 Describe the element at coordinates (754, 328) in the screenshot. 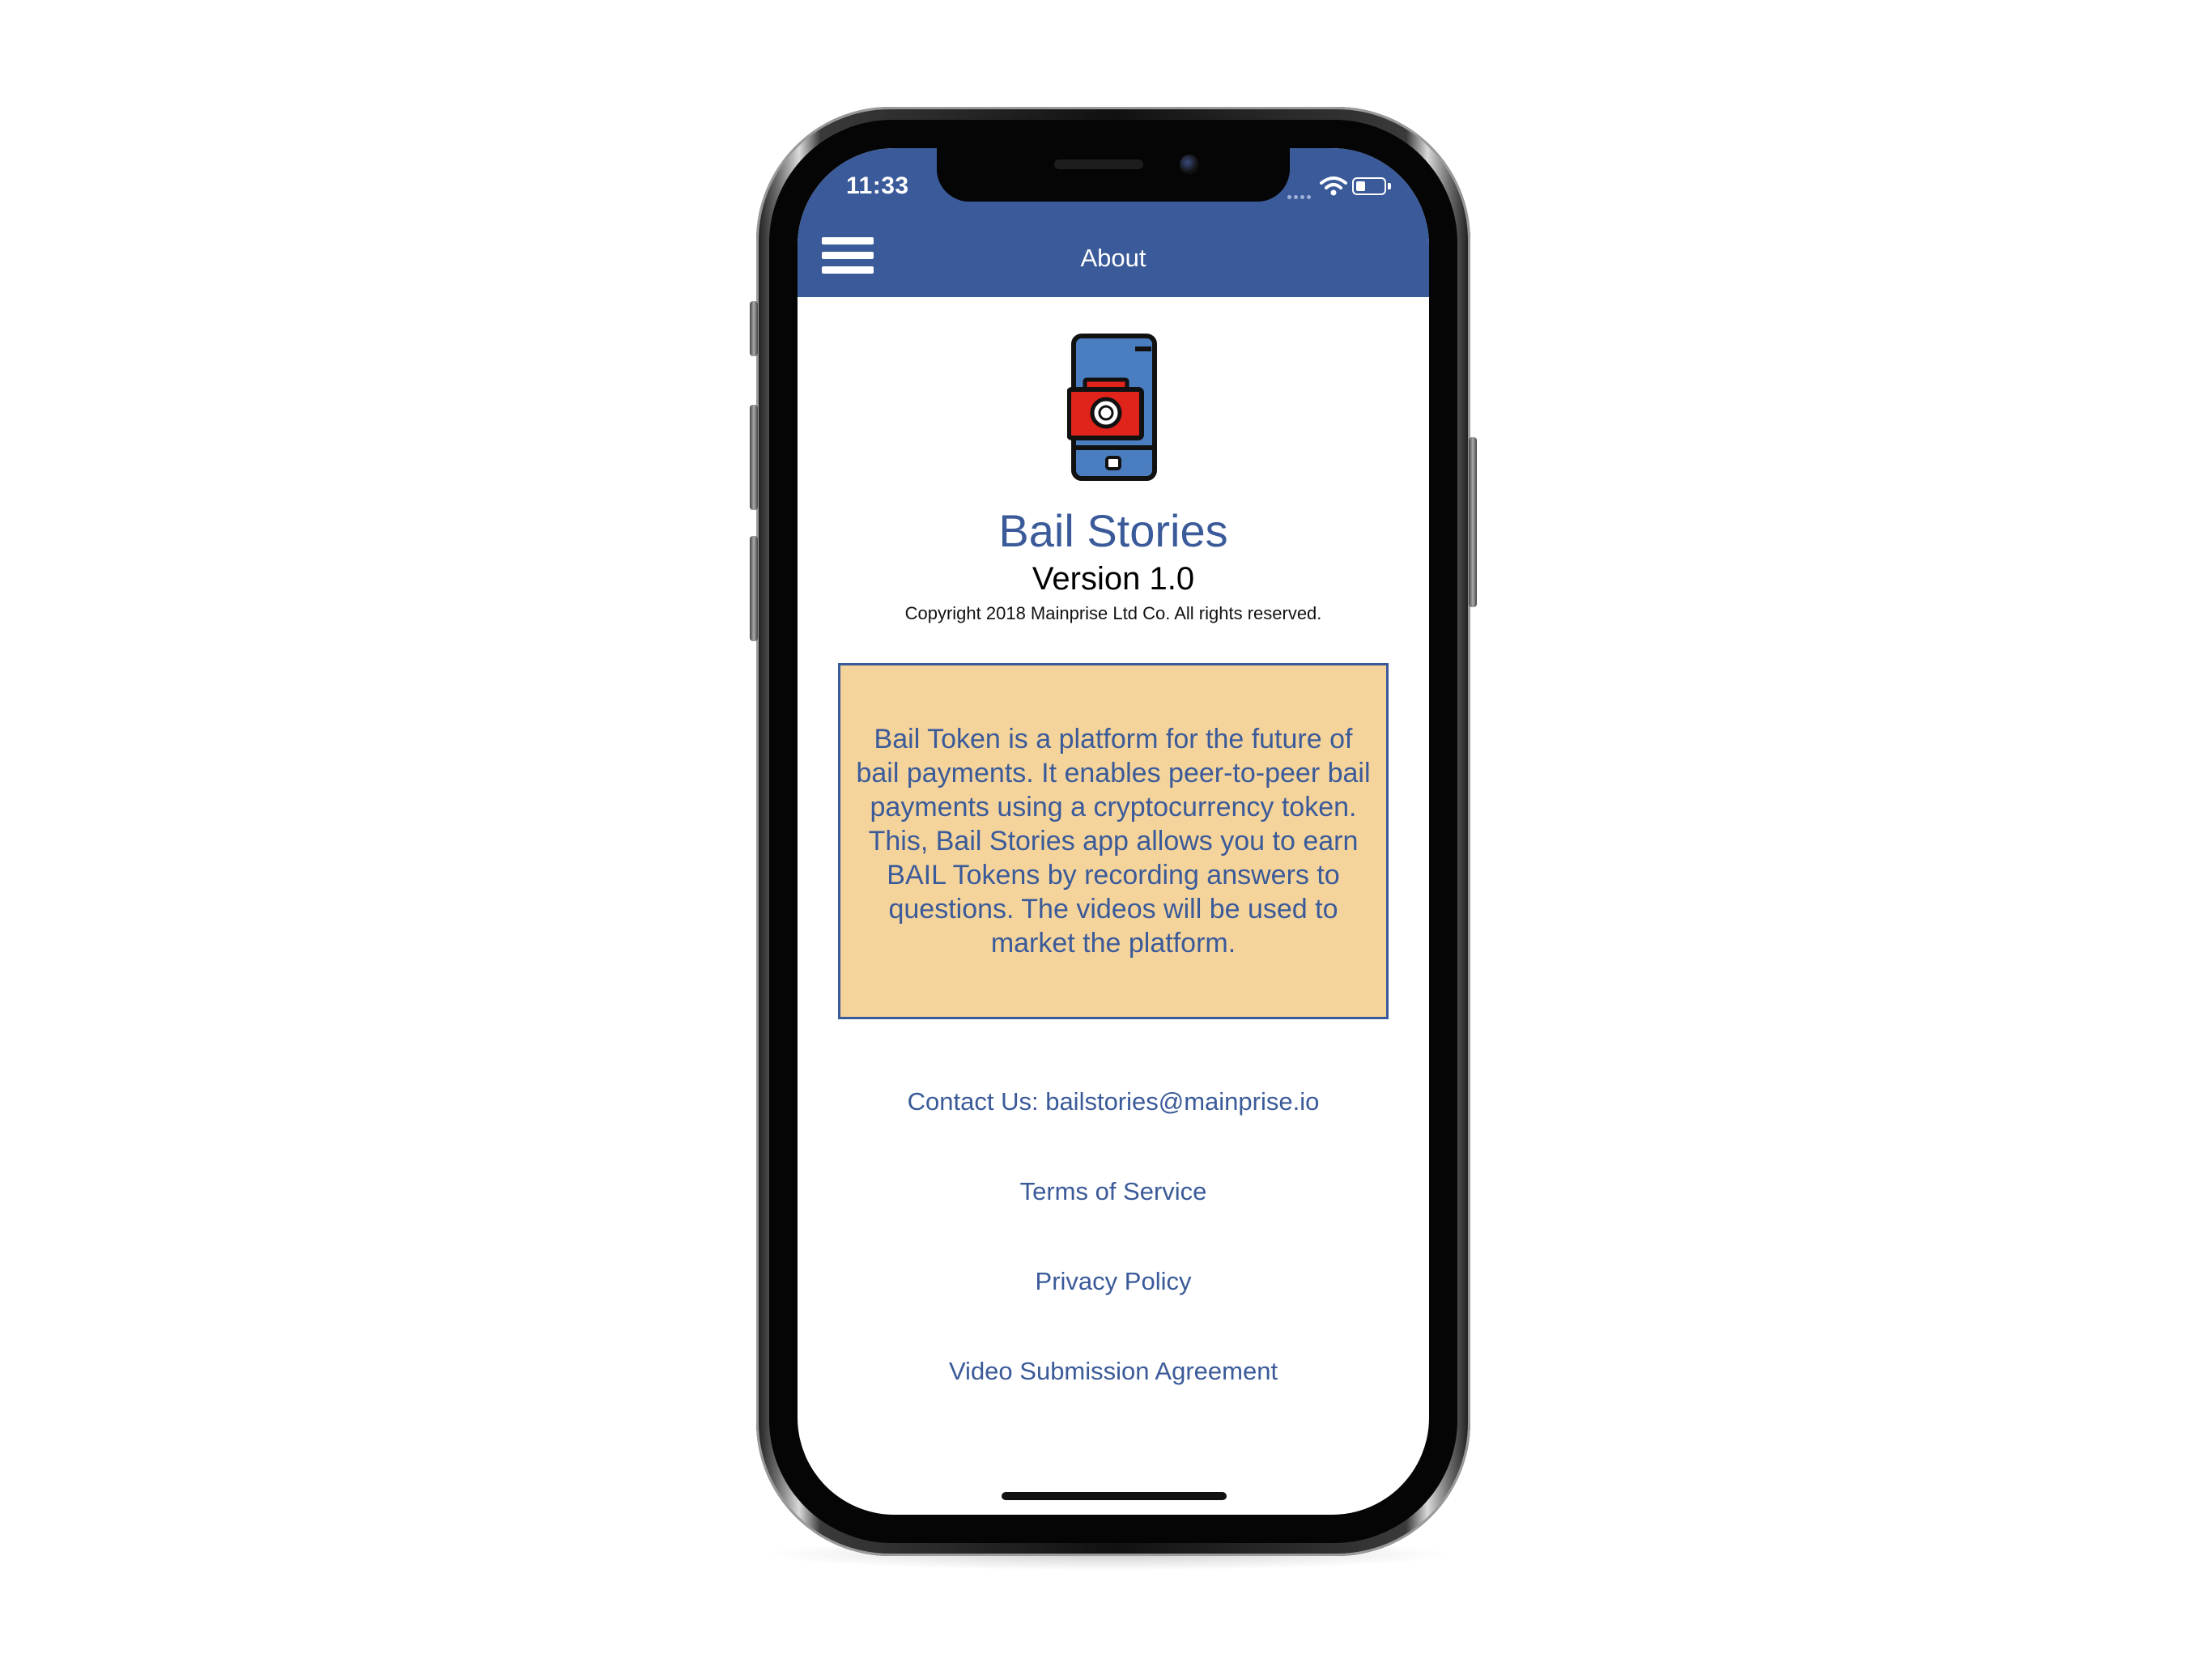

I see `mute-switch` at that location.